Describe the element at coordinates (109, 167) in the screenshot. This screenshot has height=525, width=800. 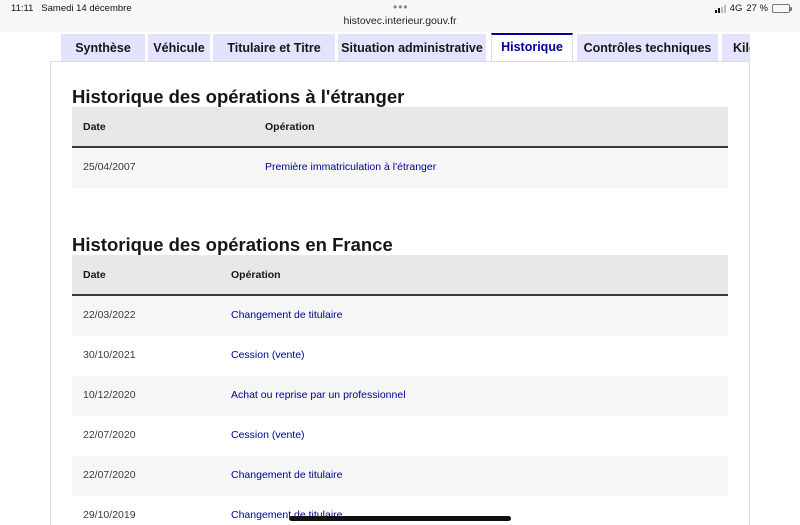
I see `row-date: 25/04/2007` at that location.